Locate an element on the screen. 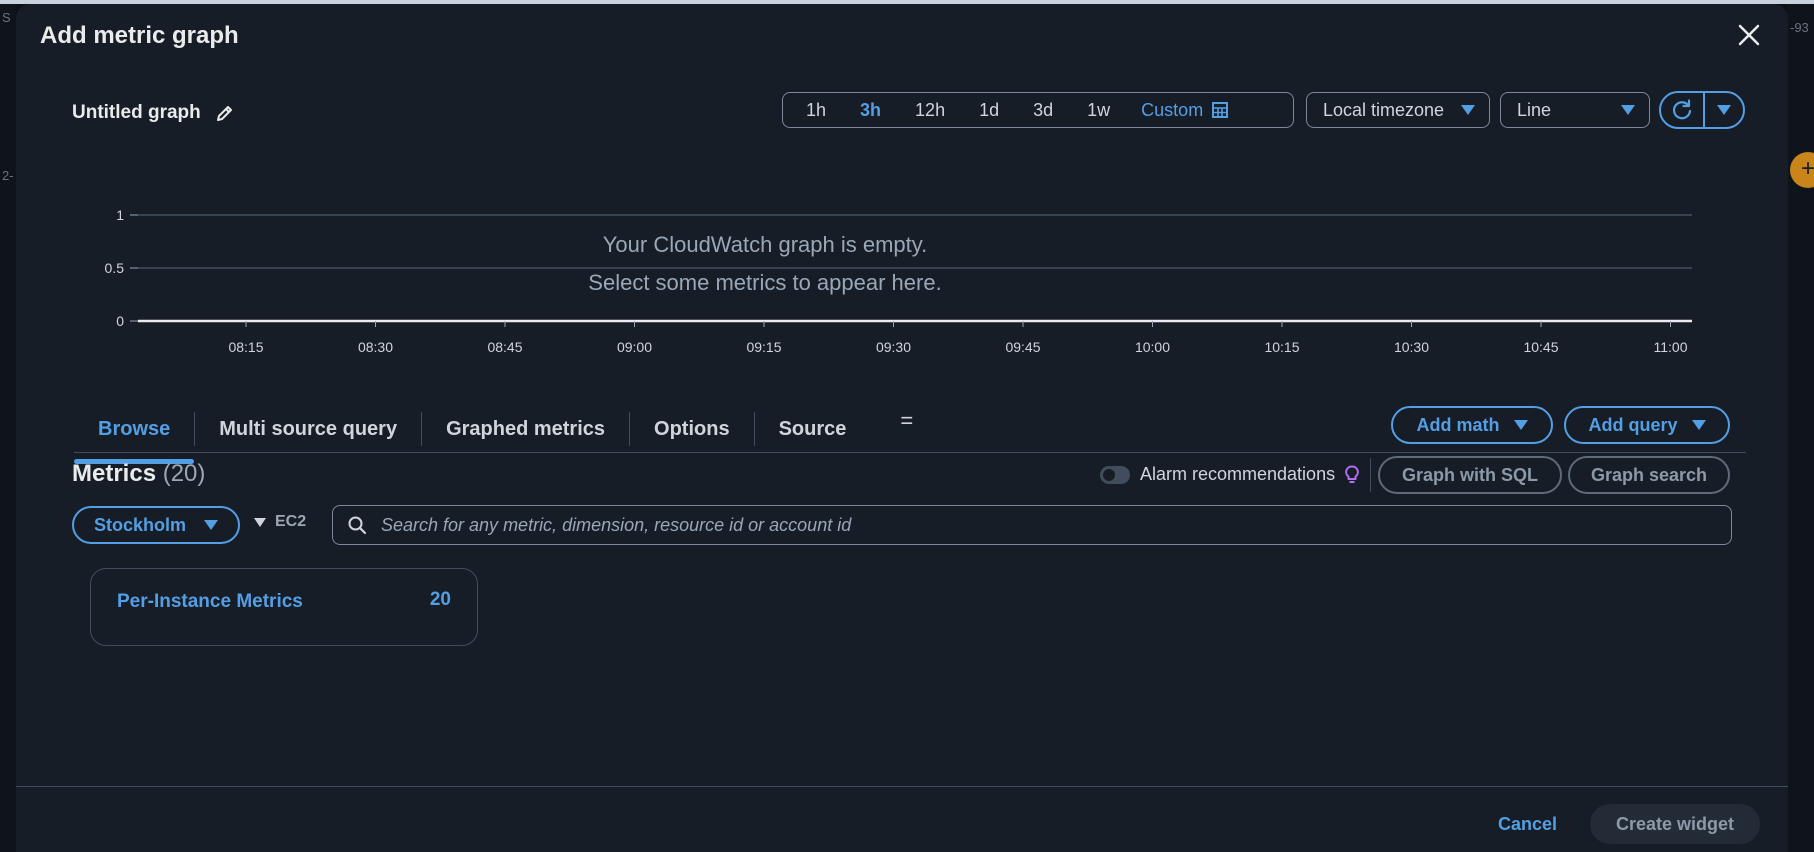 This screenshot has height=852, width=1814. x-tick-label: 10:15 is located at coordinates (1281, 347).